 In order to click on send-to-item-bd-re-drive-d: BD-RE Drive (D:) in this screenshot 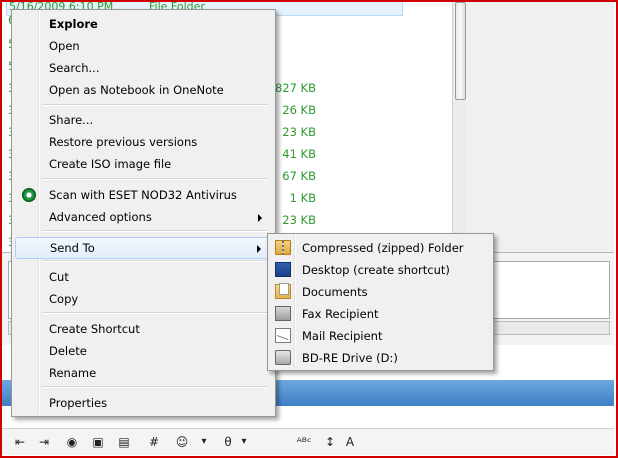, I will do `click(380, 358)`.